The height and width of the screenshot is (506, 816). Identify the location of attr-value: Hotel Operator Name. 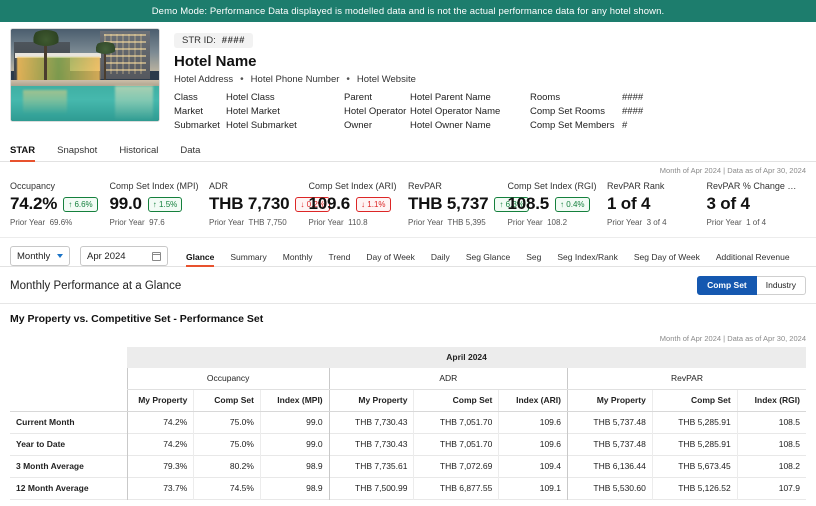
(455, 111).